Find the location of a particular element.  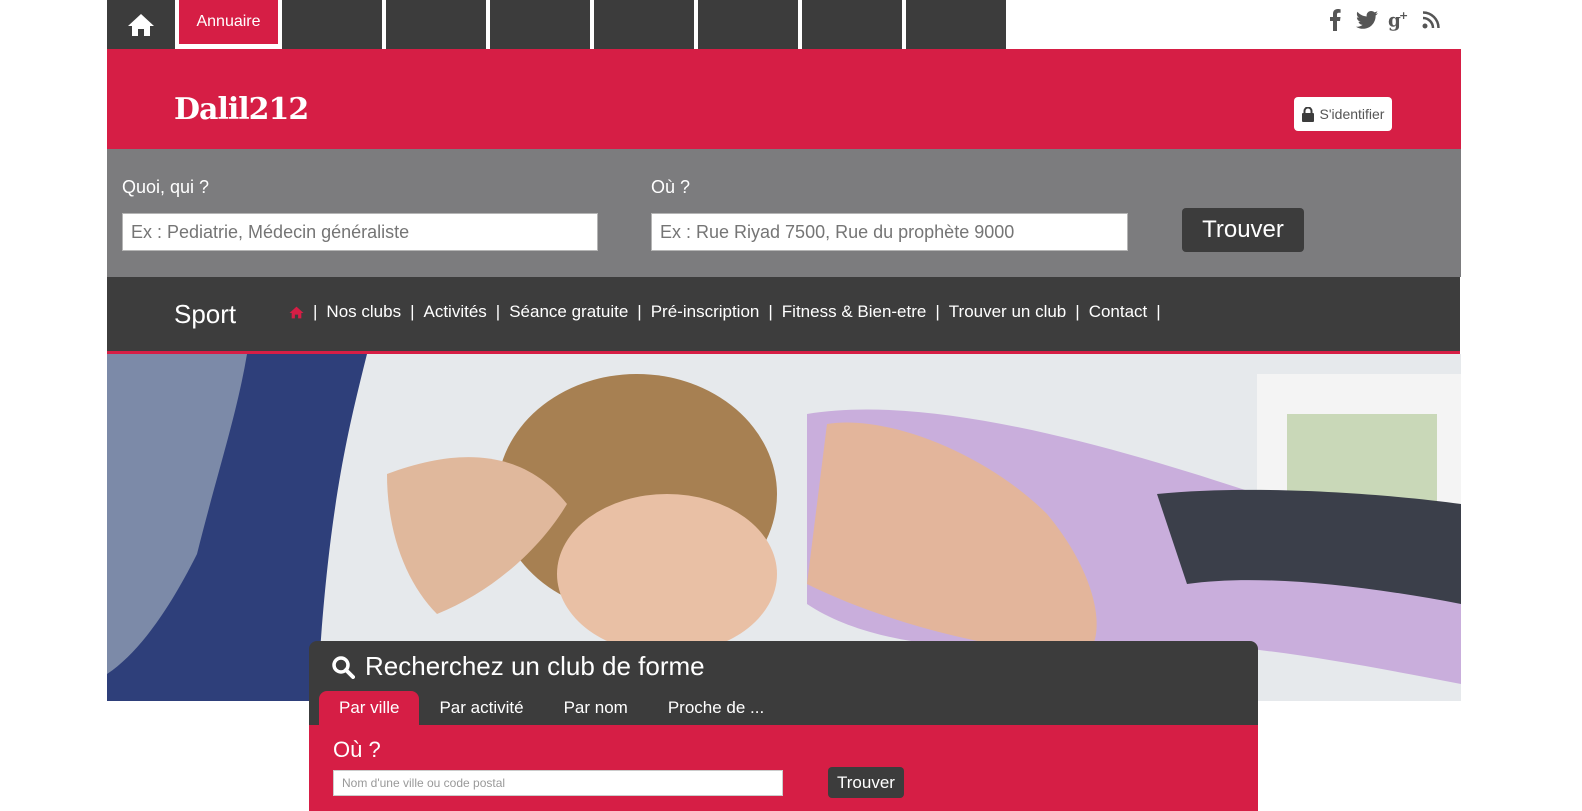

panel-title-text: Recherchez un club de forme is located at coordinates (535, 666).